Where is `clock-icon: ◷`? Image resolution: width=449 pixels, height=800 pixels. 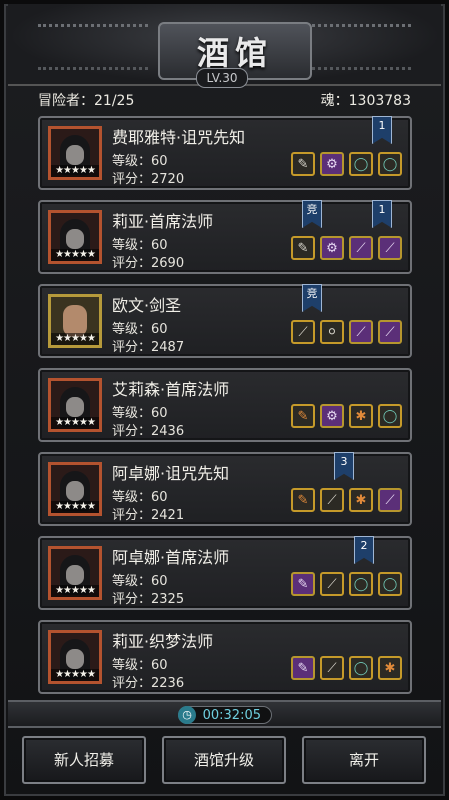
clock-icon: ◷ is located at coordinates (187, 715).